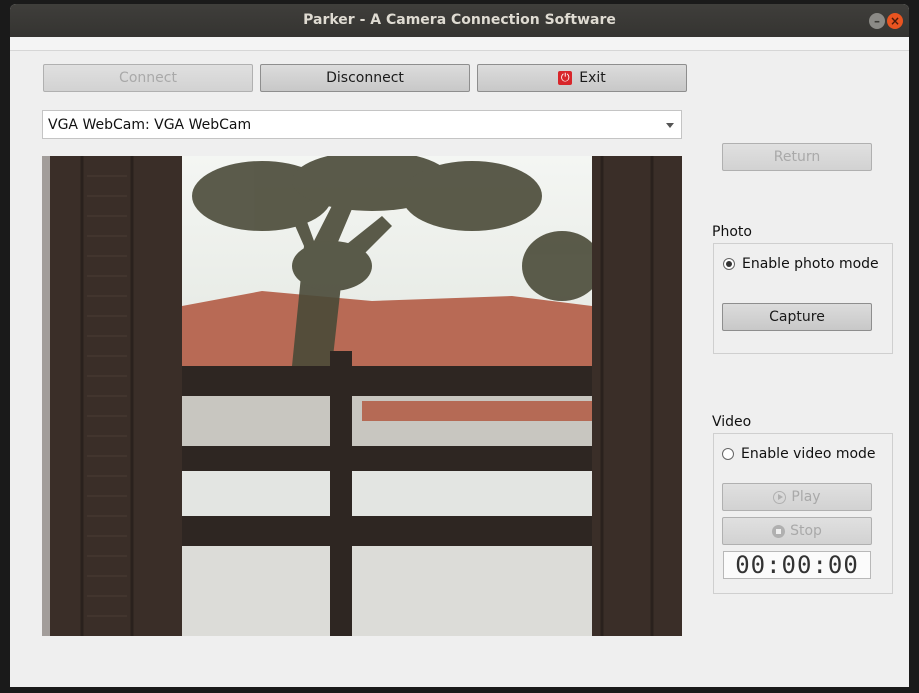 The width and height of the screenshot is (919, 693). I want to click on stop-button: Stop, so click(797, 531).